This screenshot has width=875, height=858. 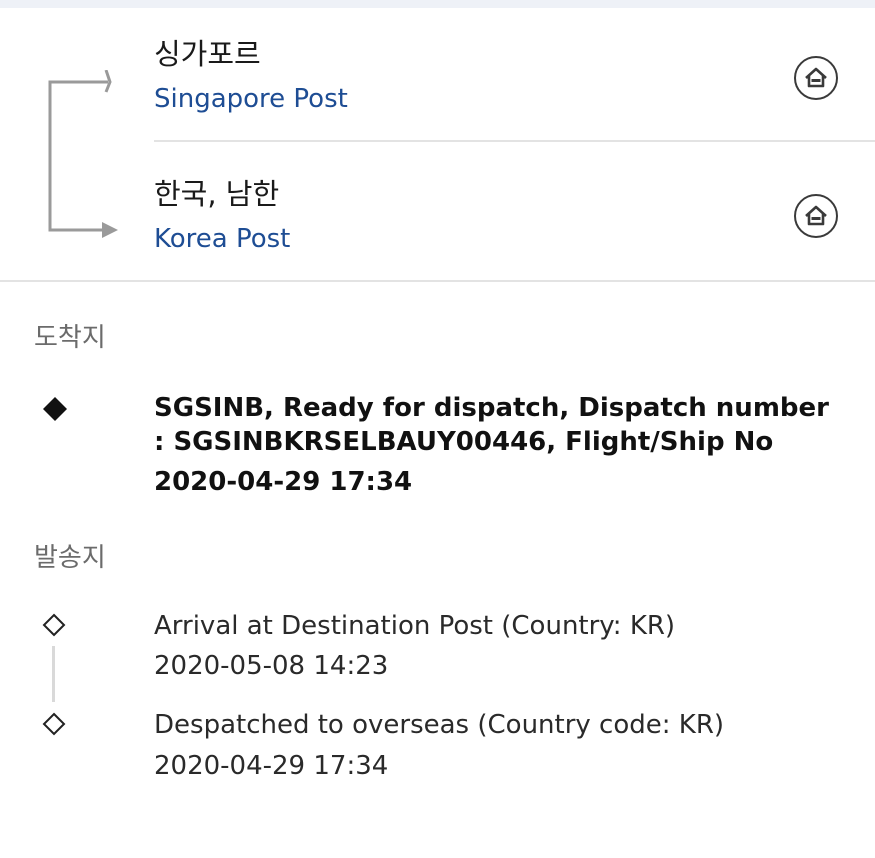 What do you see at coordinates (53, 674) in the screenshot?
I see `timeline-connector` at bounding box center [53, 674].